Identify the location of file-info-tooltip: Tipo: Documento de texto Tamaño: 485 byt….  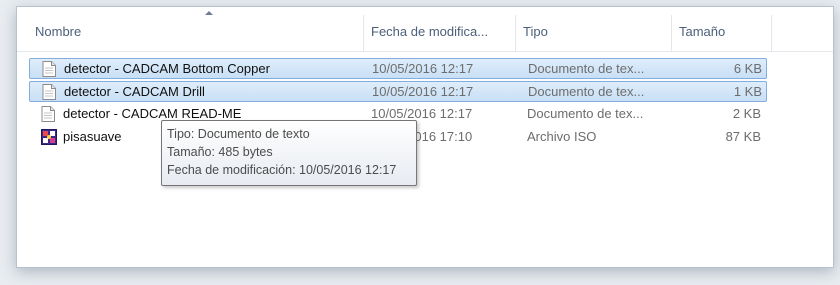
(289, 153).